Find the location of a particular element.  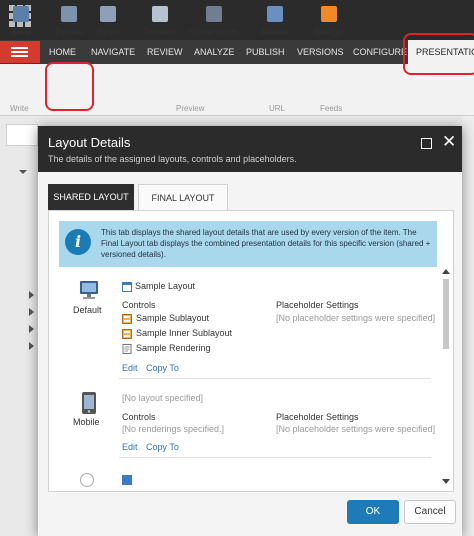

group-label-preview: Preview is located at coordinates (190, 108).